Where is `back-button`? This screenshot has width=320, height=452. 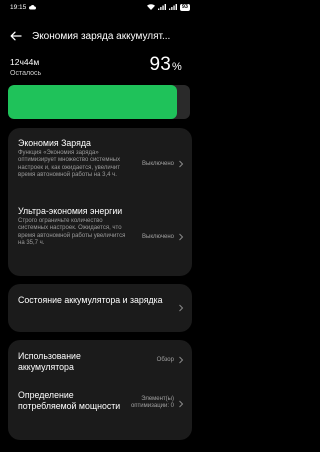
back-button is located at coordinates (16, 36).